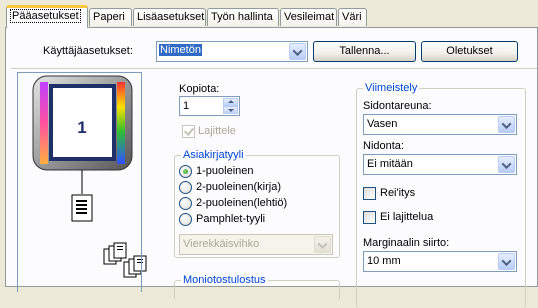 The width and height of the screenshot is (538, 308). Describe the element at coordinates (242, 203) in the screenshot. I see `radio-two-sided-tablet-label: 2-puoleinen(lehtiö)` at that location.